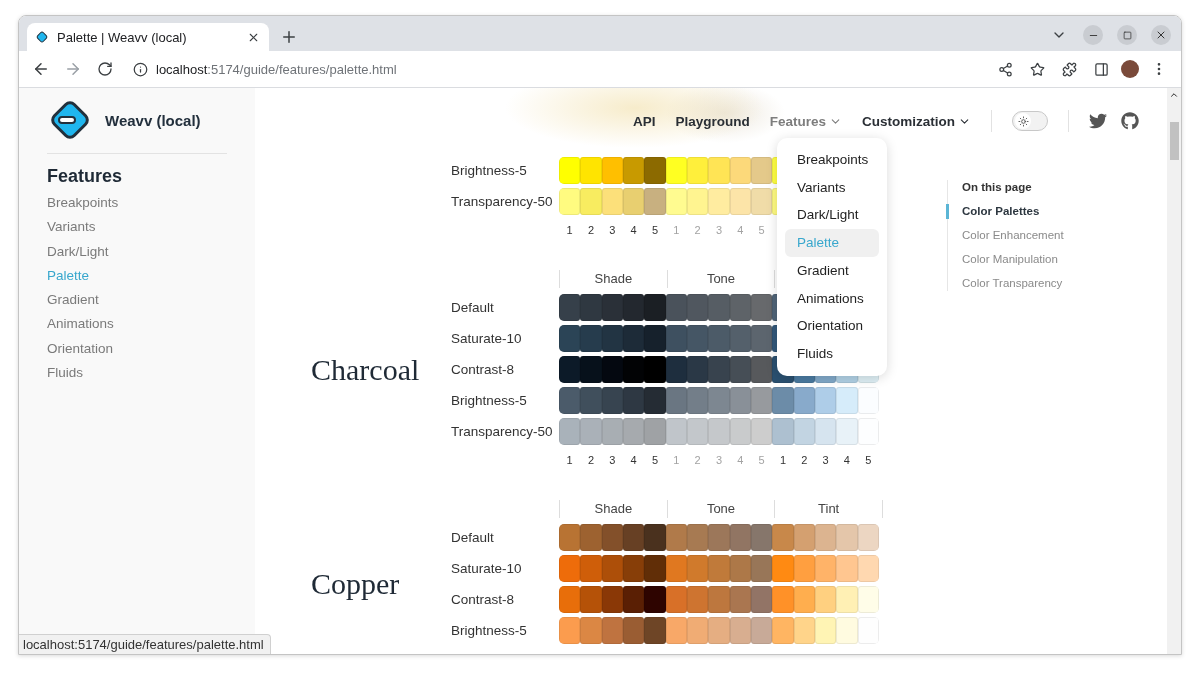 The height and width of the screenshot is (675, 1200). I want to click on menu-item: Fluids, so click(832, 353).